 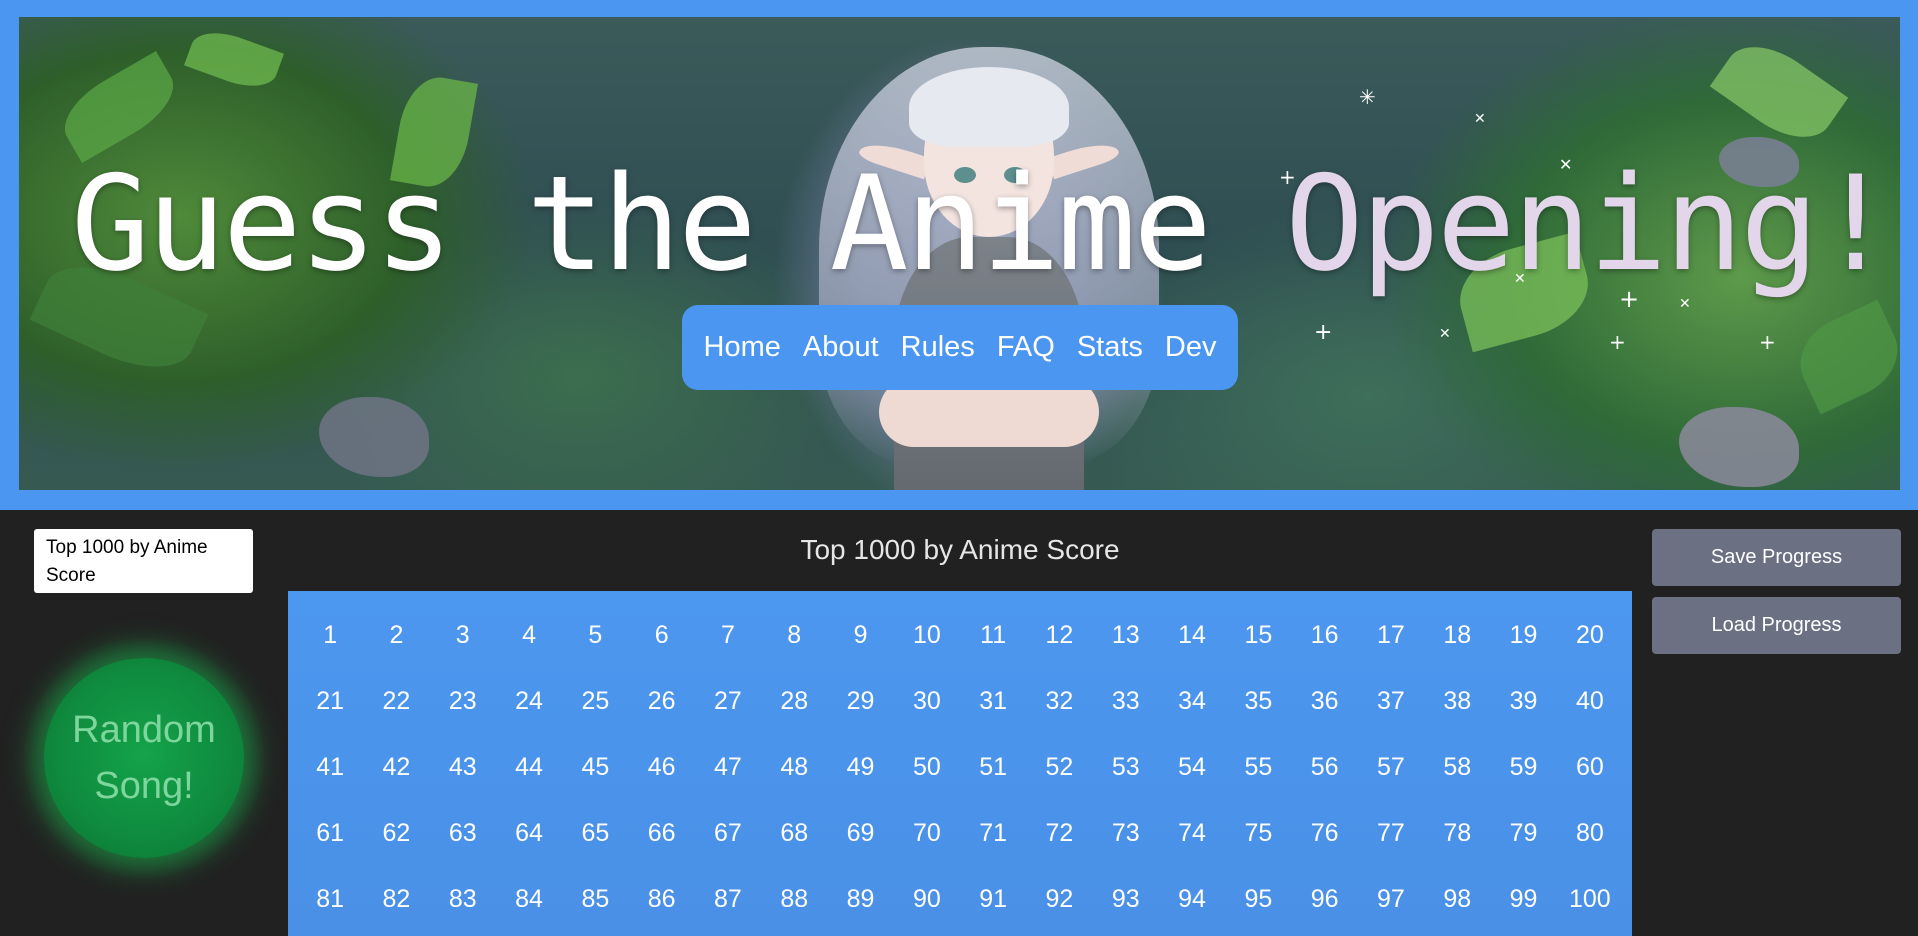 I want to click on song-number-cell: 51, so click(x=993, y=767).